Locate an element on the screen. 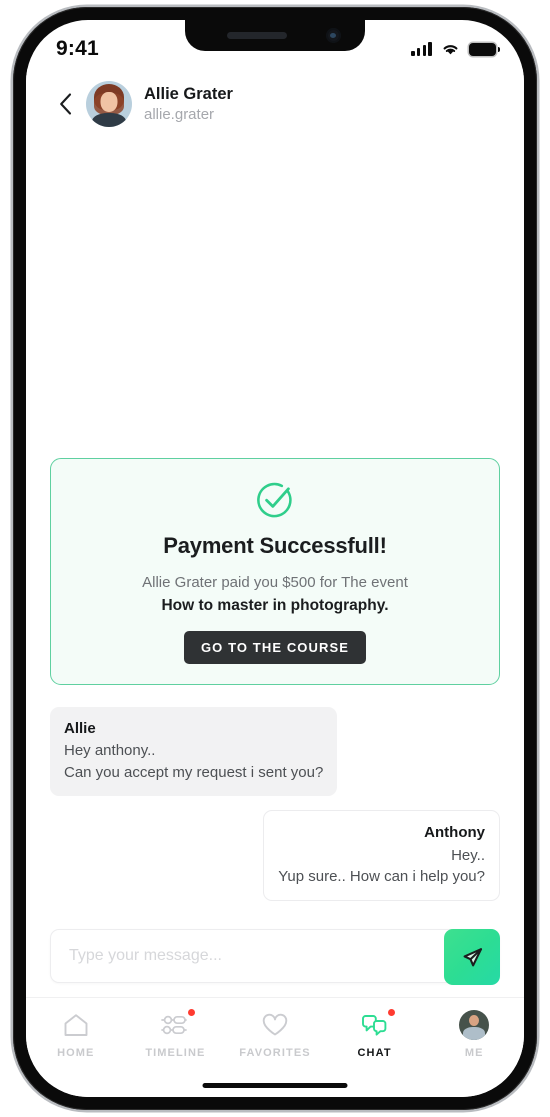 The image size is (550, 1117). chat-bubbles-icon-wrap is located at coordinates (377, 1024).